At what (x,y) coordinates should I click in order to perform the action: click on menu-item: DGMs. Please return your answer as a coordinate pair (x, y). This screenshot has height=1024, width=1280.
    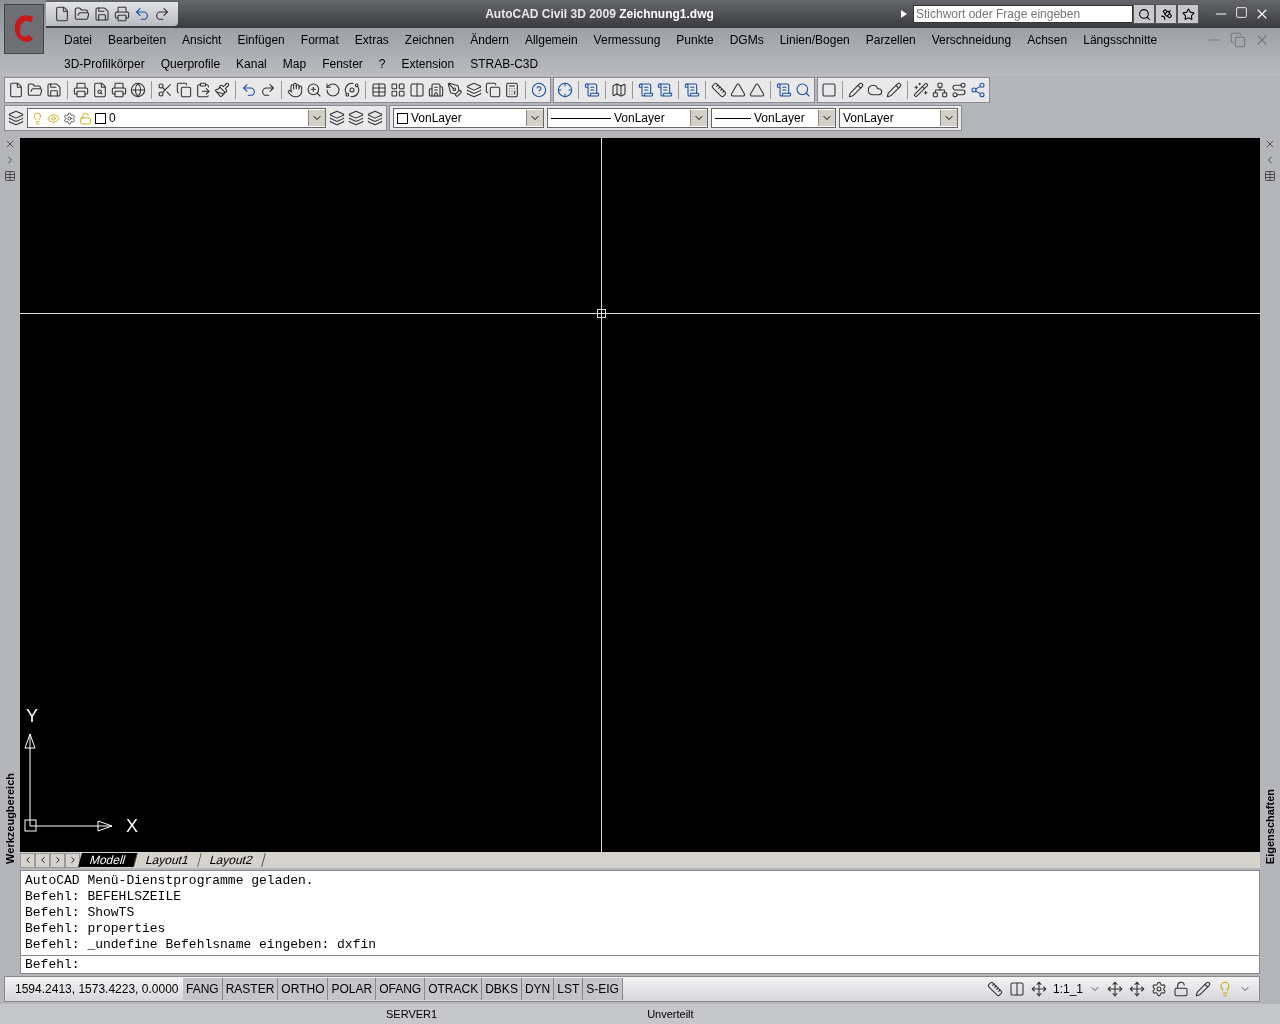
    Looking at the image, I should click on (746, 40).